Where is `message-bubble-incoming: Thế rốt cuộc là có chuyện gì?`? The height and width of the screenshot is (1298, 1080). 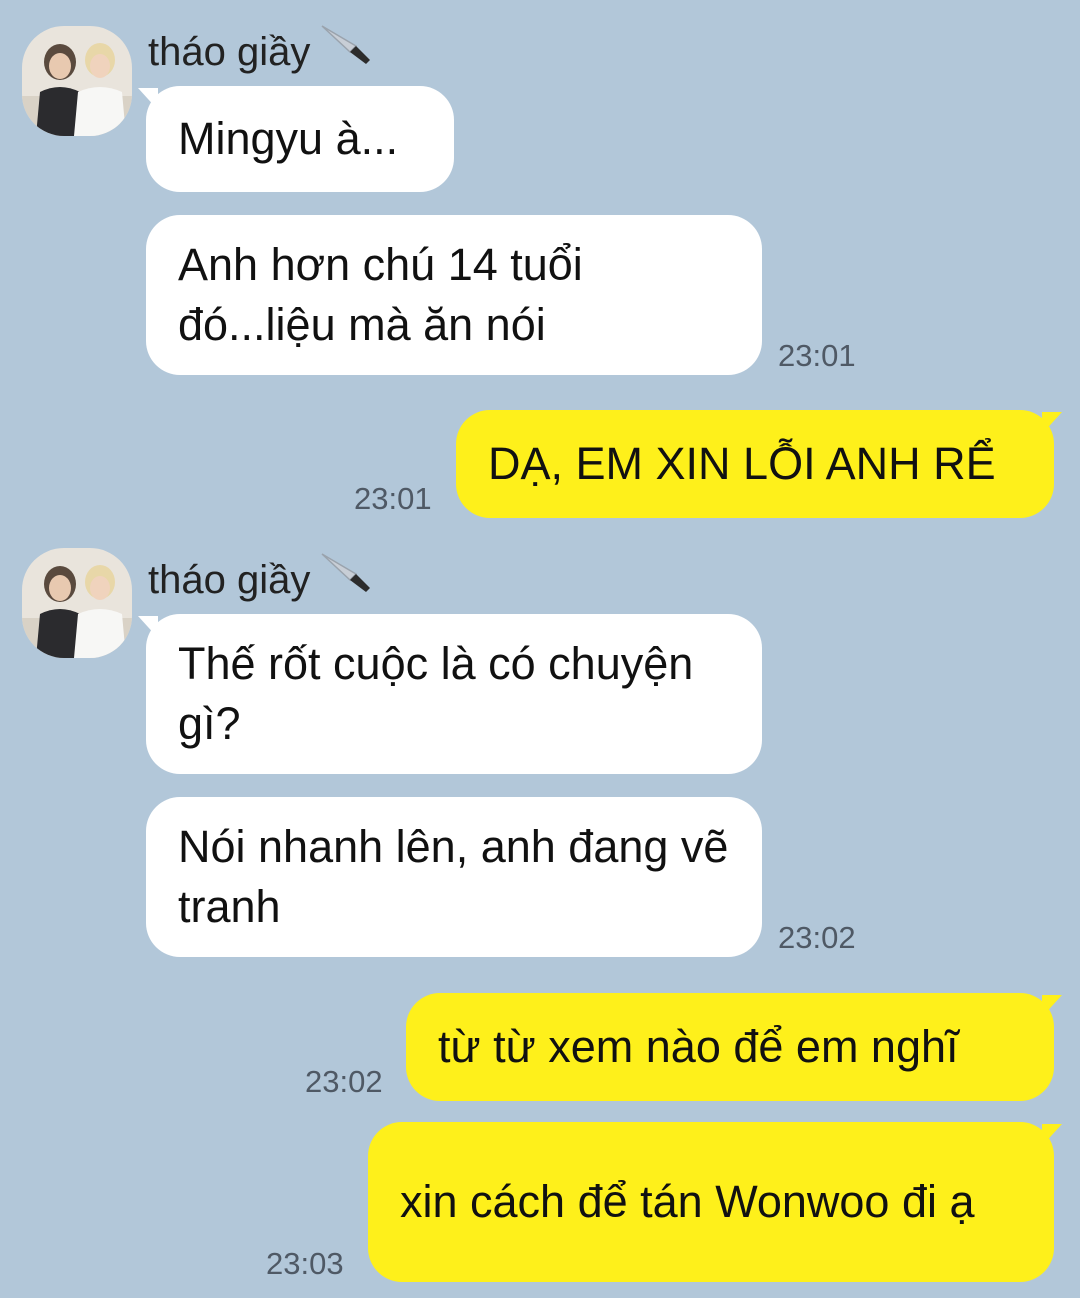
message-bubble-incoming: Thế rốt cuộc là có chuyện gì? is located at coordinates (454, 694).